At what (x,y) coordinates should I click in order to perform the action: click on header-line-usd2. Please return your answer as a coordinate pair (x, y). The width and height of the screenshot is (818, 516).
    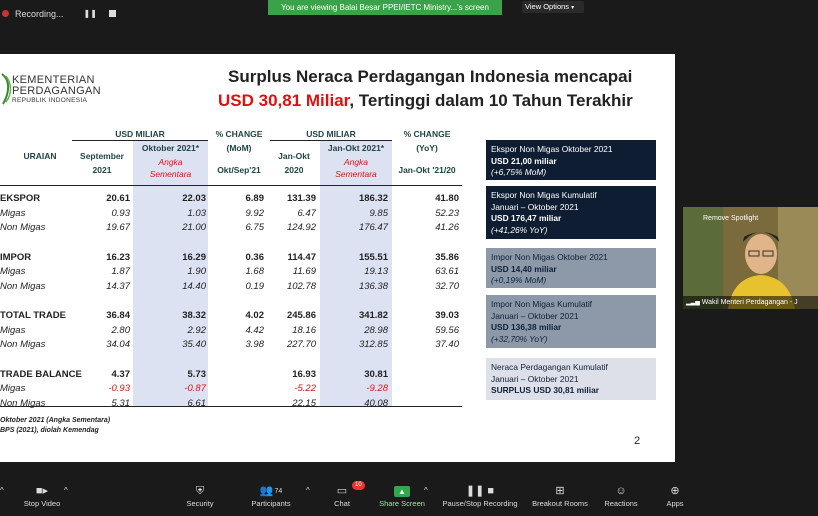
    Looking at the image, I should click on (331, 140).